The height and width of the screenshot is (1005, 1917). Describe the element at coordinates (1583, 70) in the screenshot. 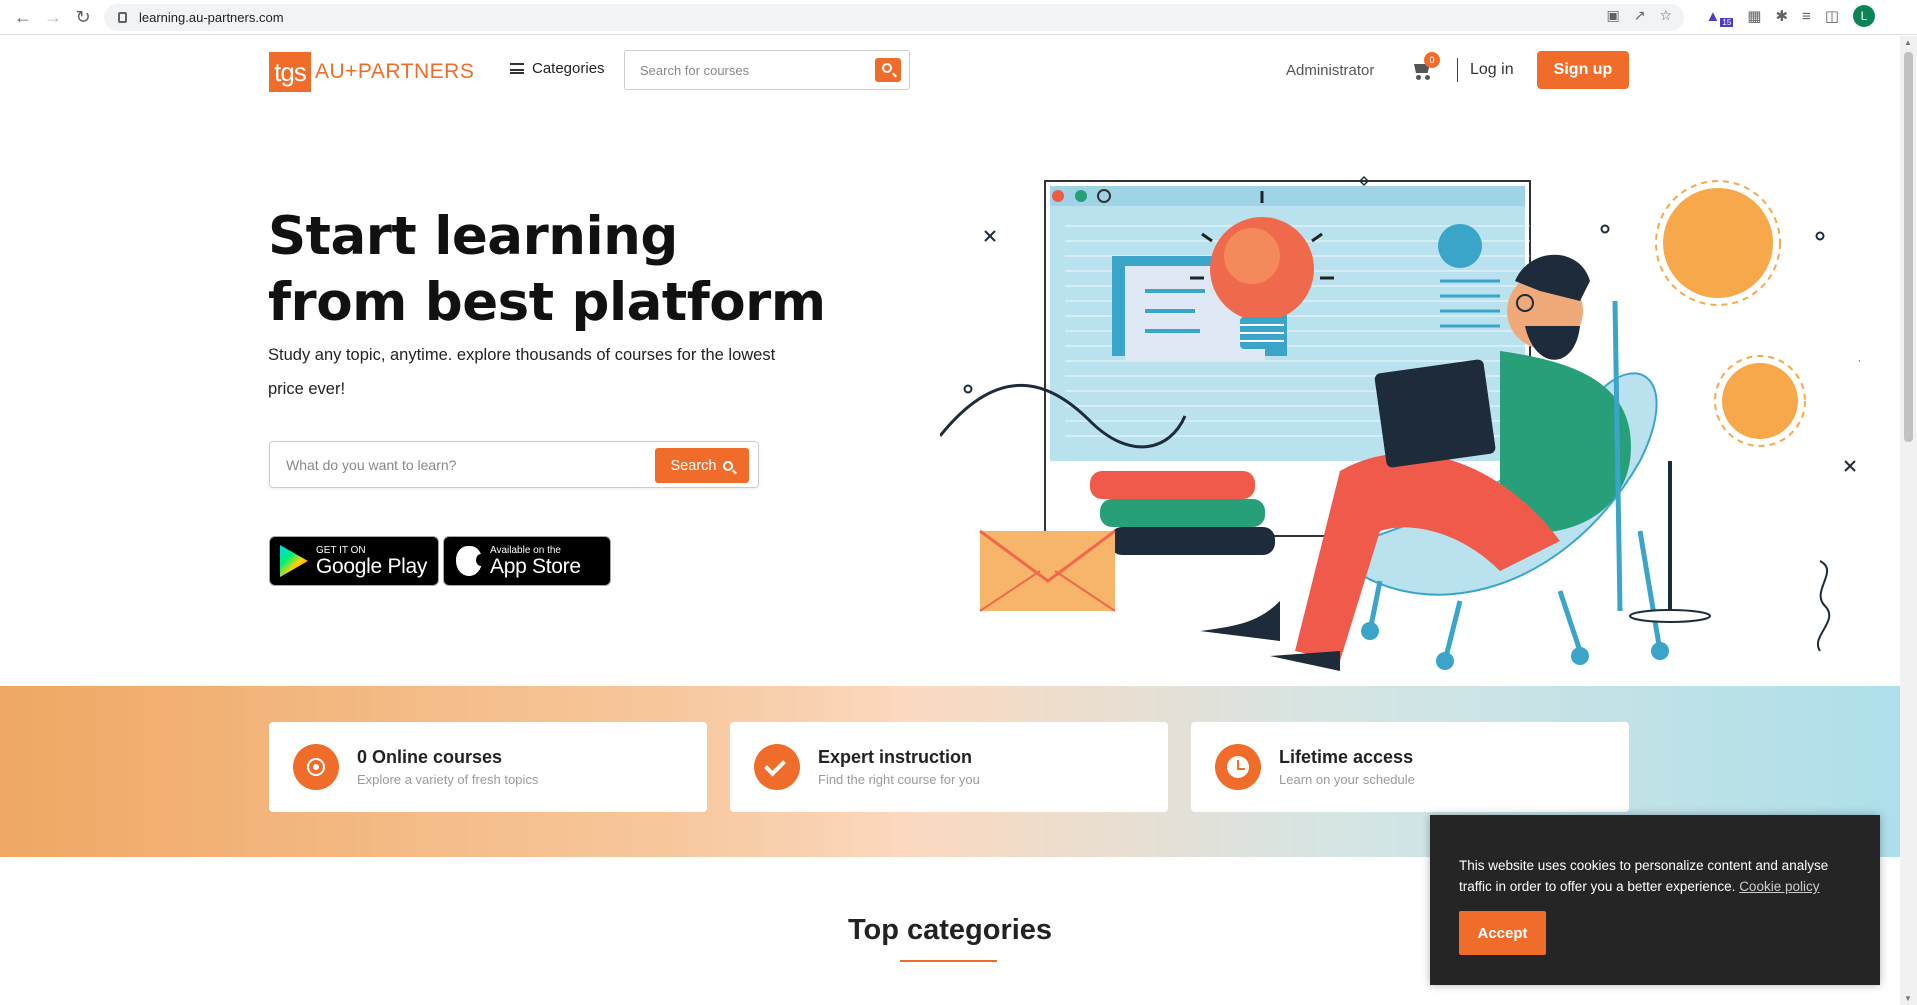

I see `signup-button: Sign up` at that location.